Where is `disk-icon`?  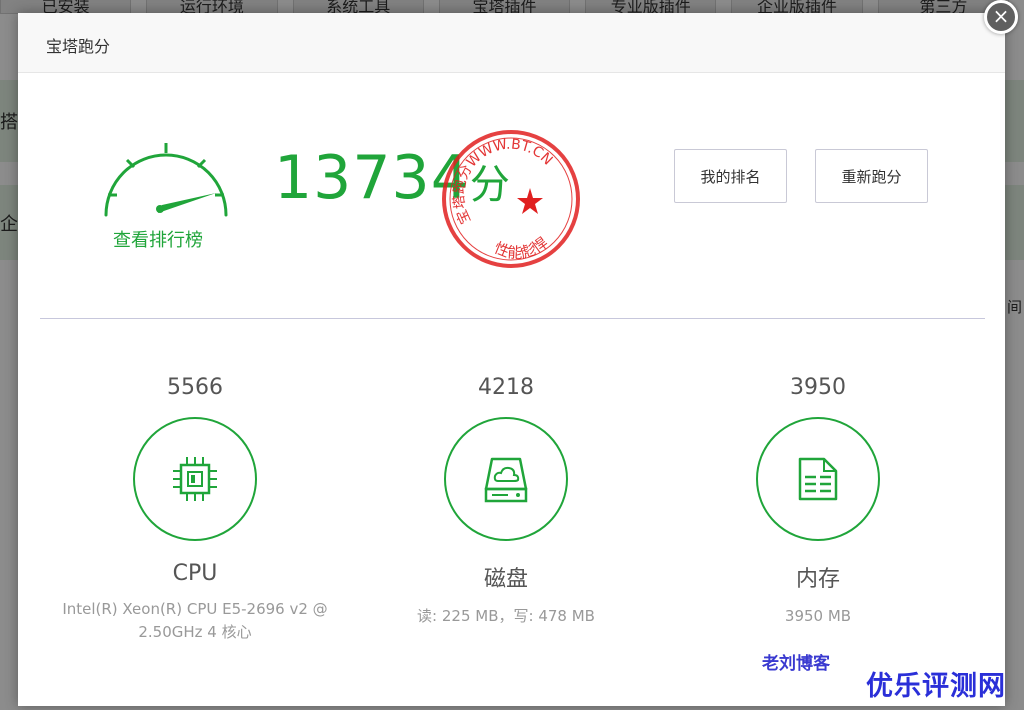
disk-icon is located at coordinates (506, 480).